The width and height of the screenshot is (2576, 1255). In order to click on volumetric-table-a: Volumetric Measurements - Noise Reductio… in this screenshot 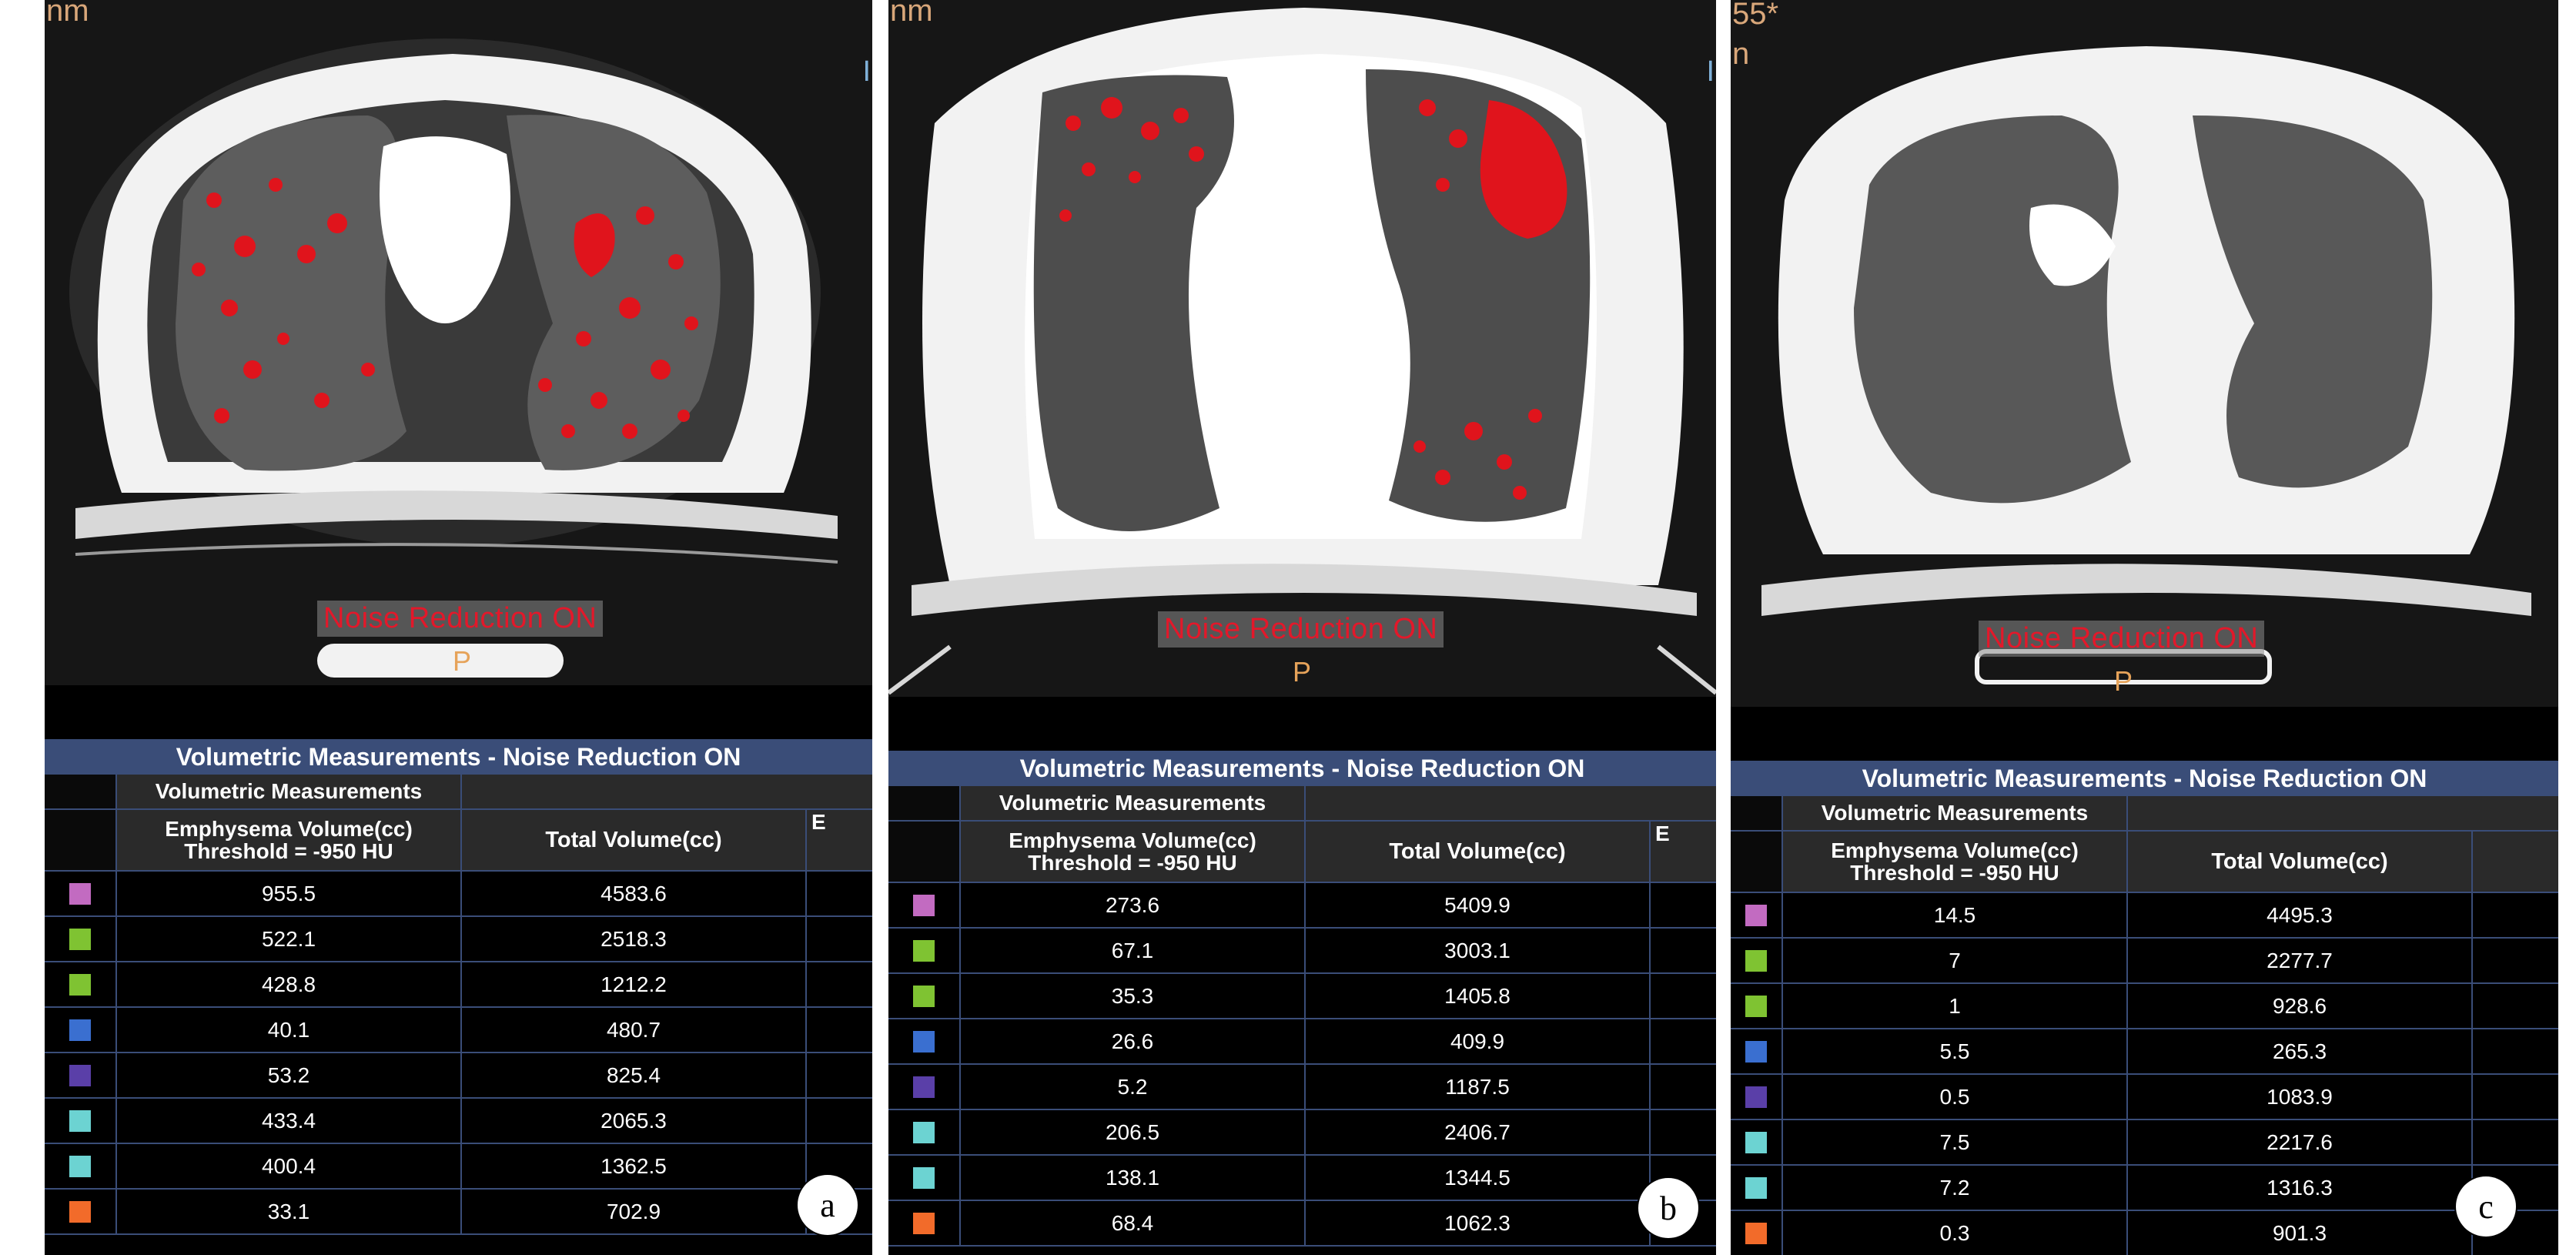, I will do `click(458, 987)`.